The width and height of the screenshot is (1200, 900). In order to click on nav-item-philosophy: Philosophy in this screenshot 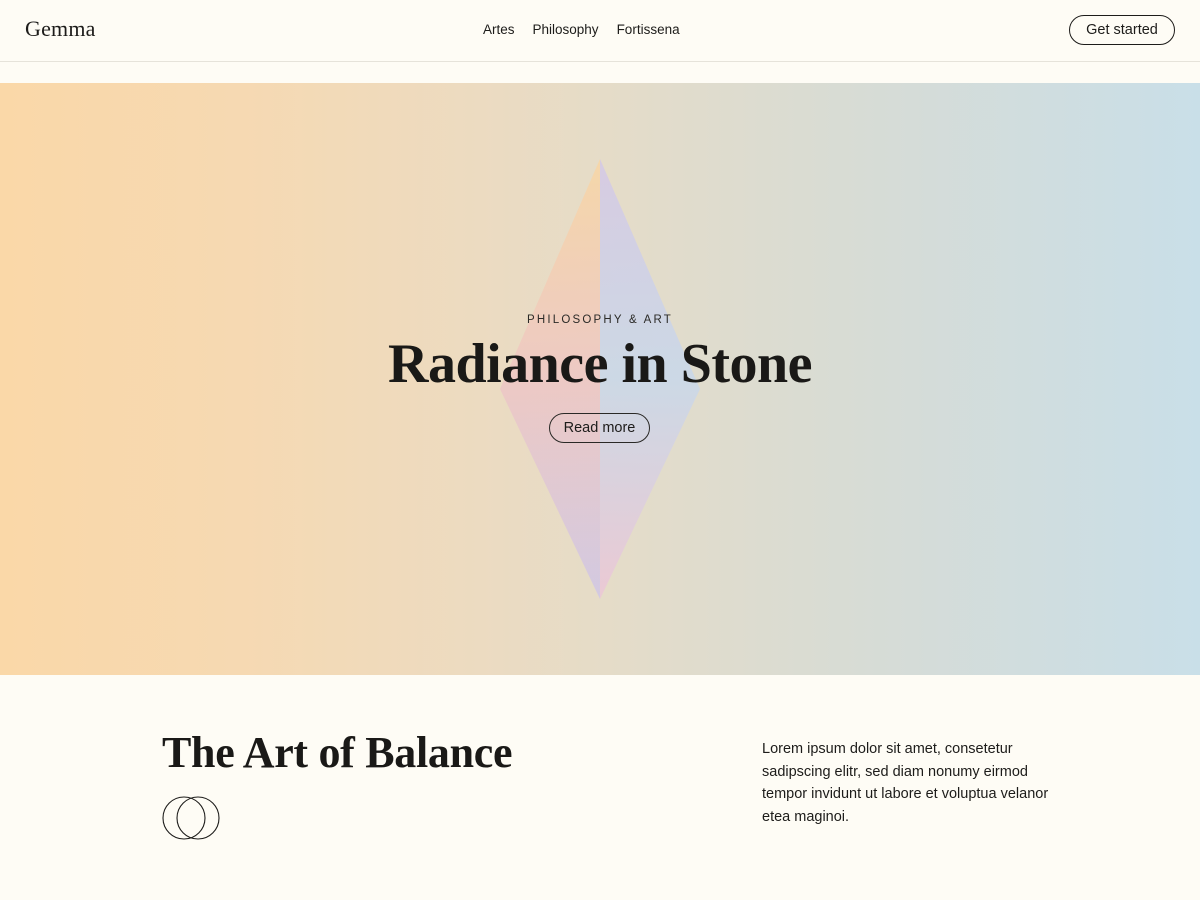, I will do `click(566, 29)`.